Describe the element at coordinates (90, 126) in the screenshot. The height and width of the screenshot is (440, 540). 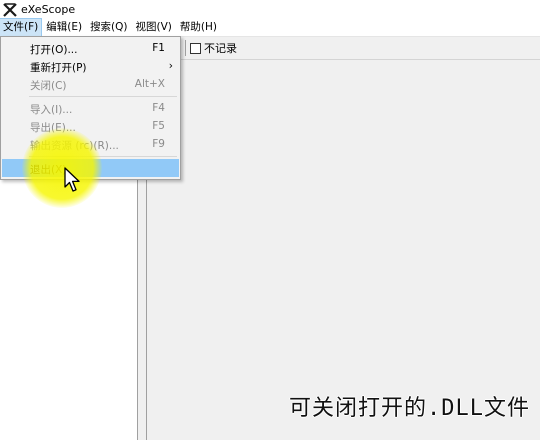
I see `menu-item-export: 导出(E)... F5` at that location.